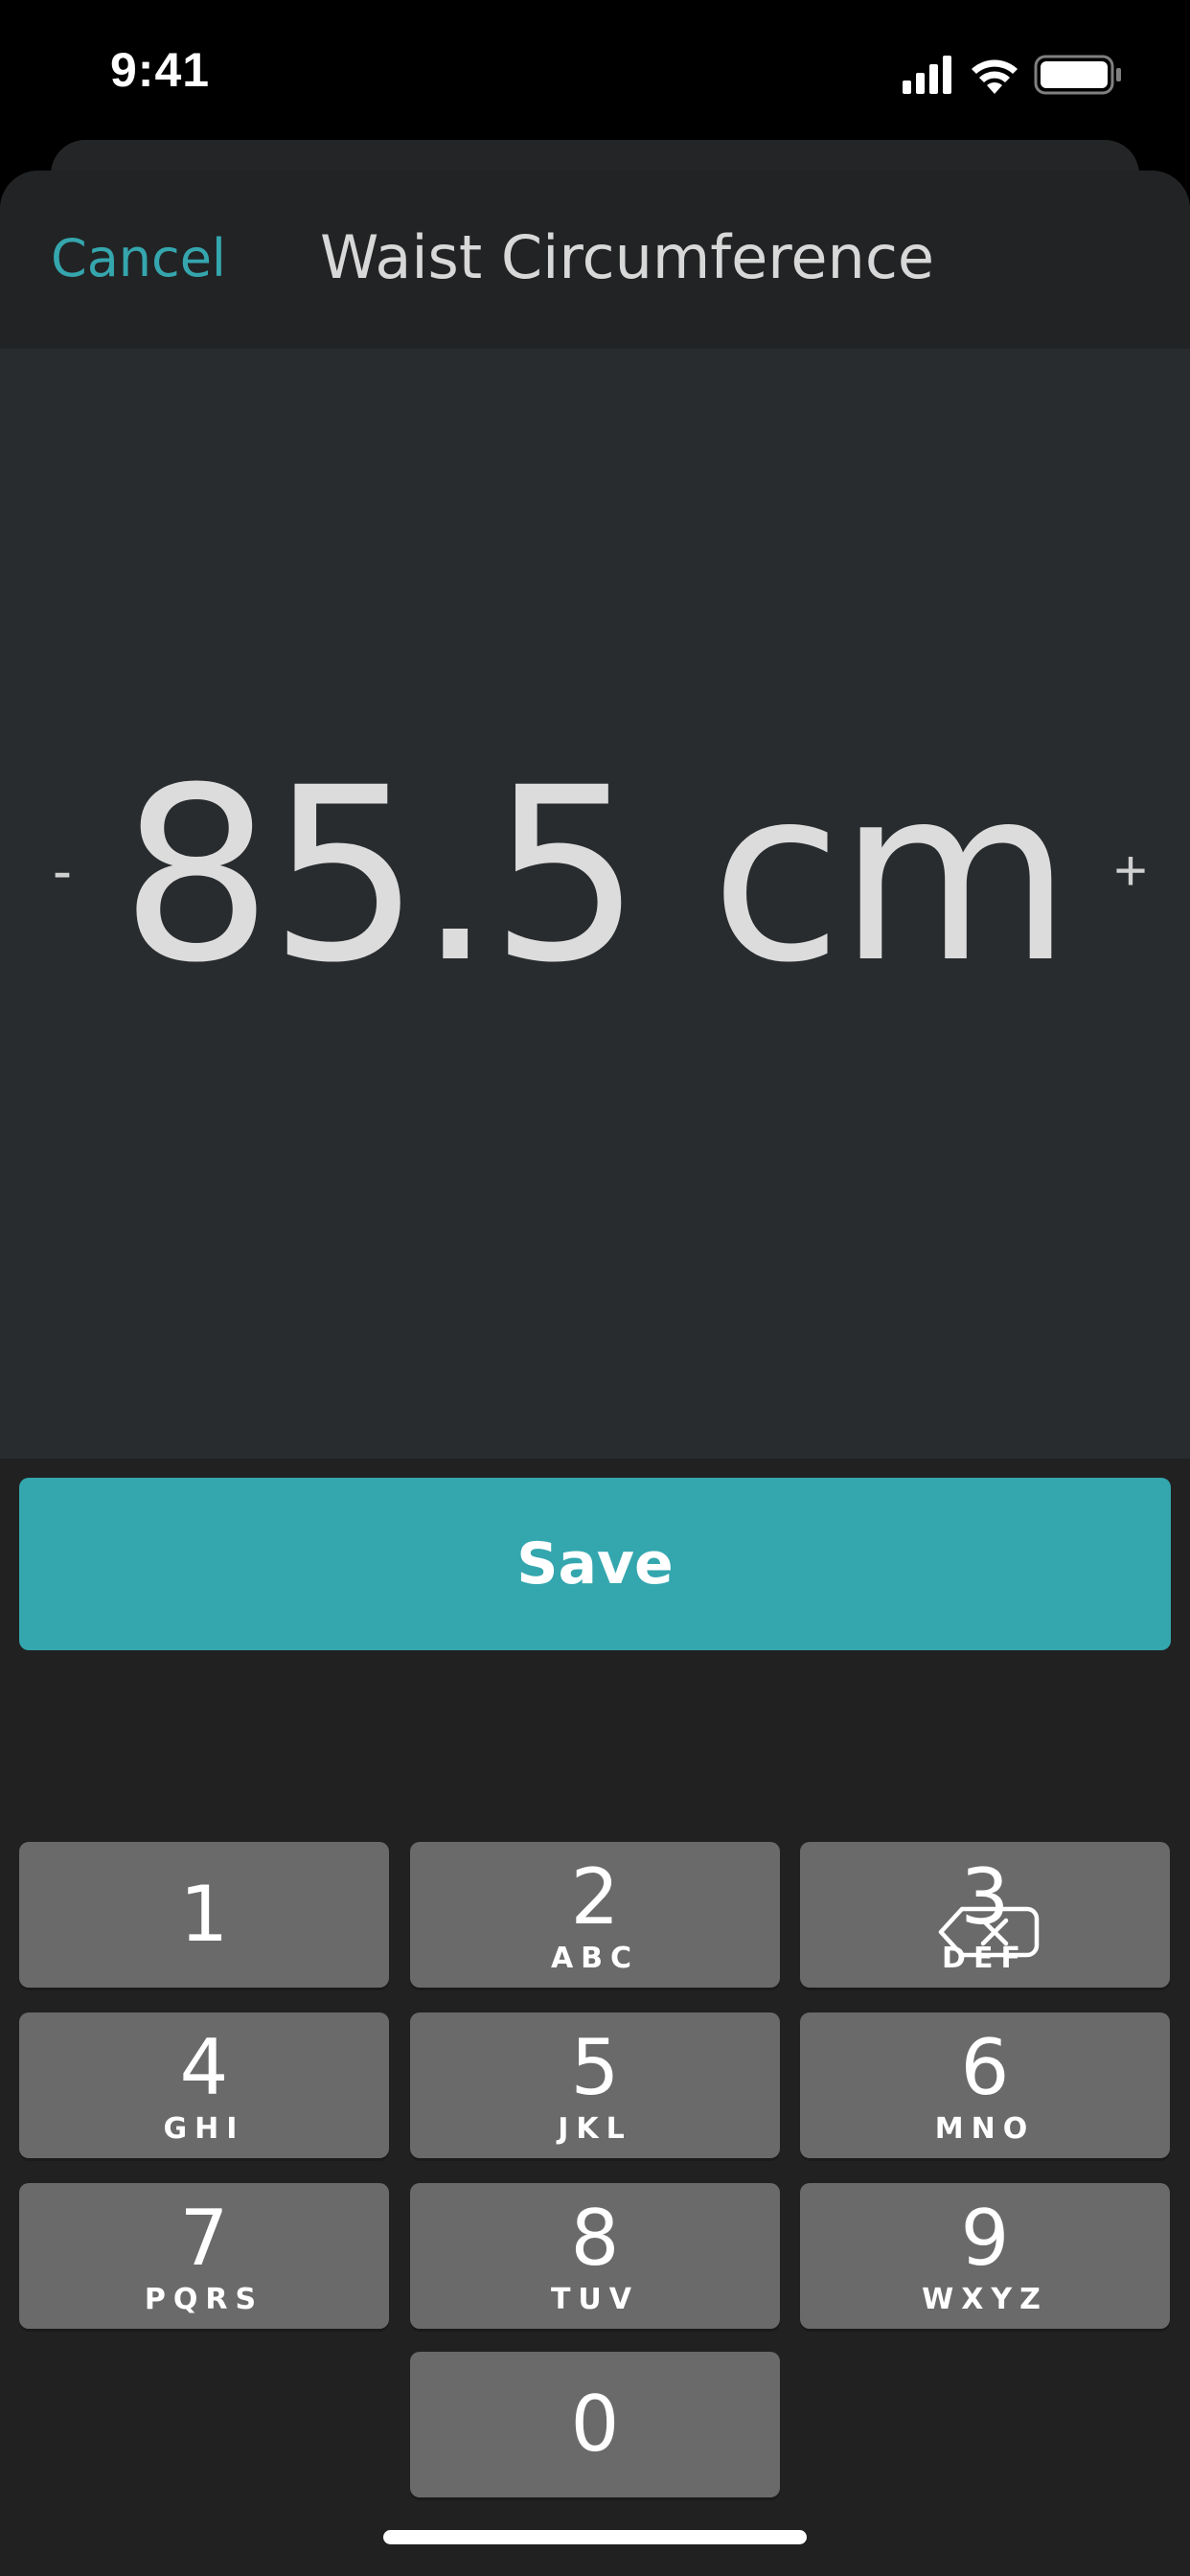 The width and height of the screenshot is (1190, 2576). Describe the element at coordinates (595, 2238) in the screenshot. I see `key-digit: 8` at that location.